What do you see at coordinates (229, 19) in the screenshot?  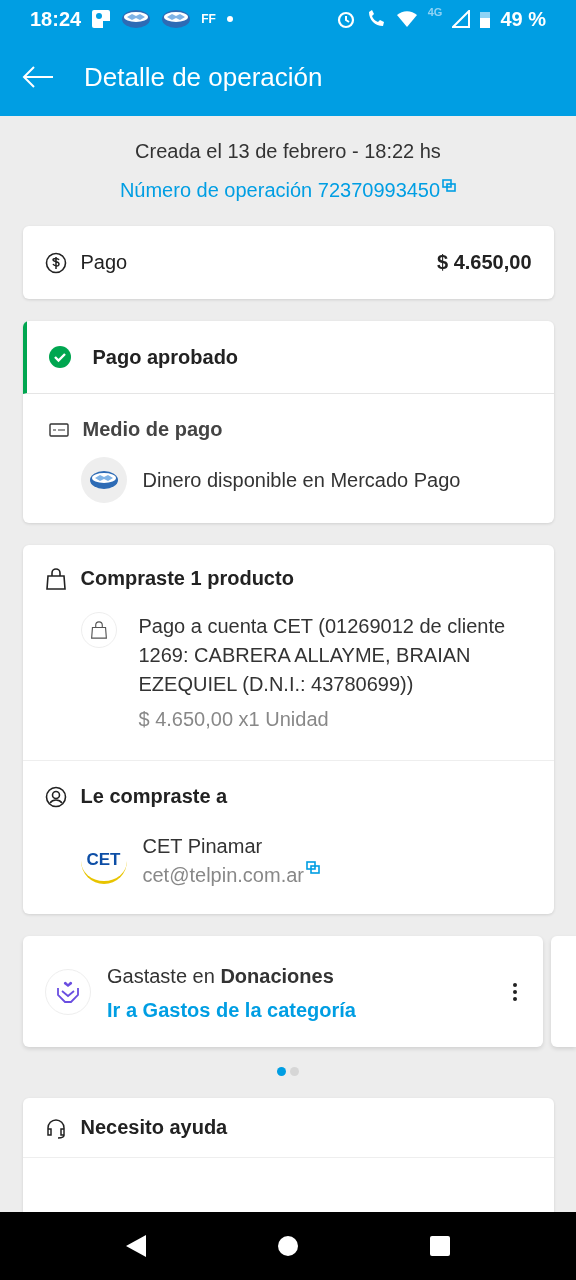 I see `dot-icon` at bounding box center [229, 19].